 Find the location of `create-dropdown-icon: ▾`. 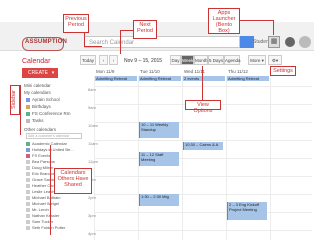

create-dropdown-icon: ▾ is located at coordinates (53, 73).